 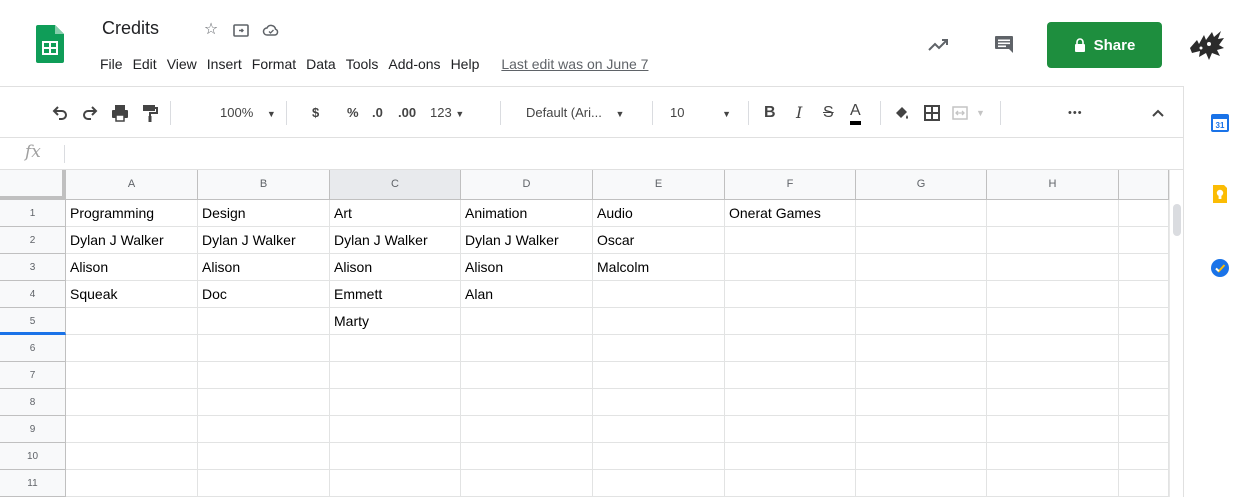 What do you see at coordinates (395, 321) in the screenshot?
I see `cell-c5: Marty` at bounding box center [395, 321].